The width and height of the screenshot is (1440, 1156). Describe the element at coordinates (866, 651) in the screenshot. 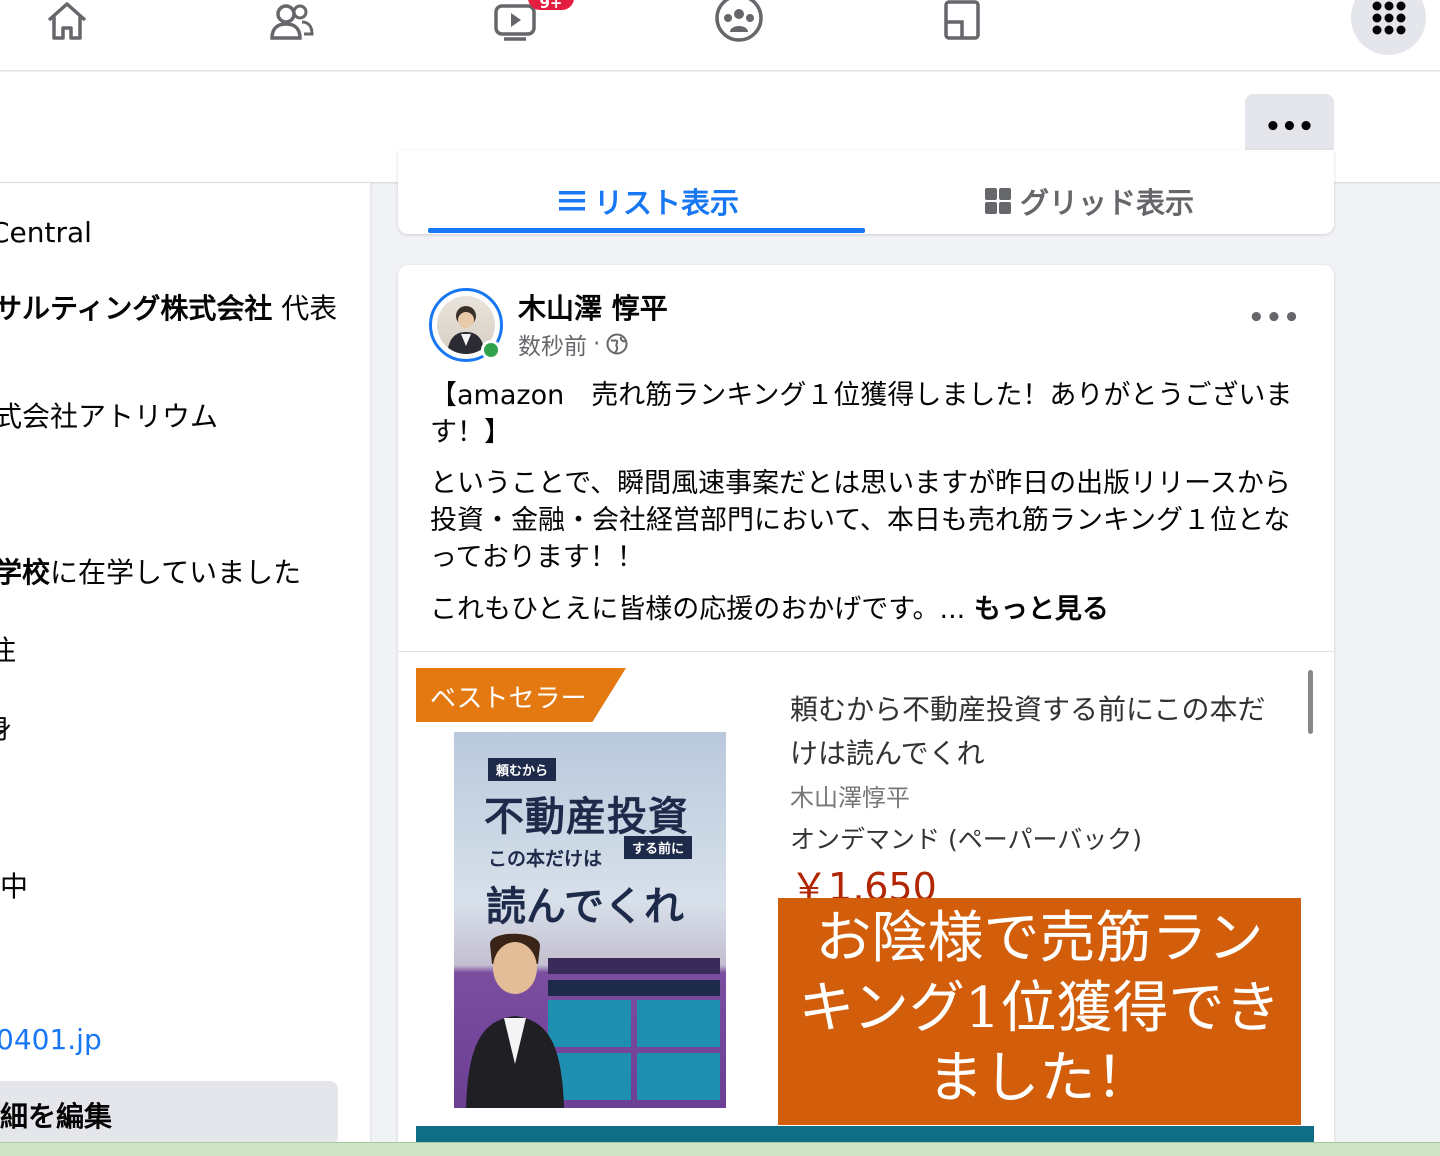

I see `post-divider` at that location.